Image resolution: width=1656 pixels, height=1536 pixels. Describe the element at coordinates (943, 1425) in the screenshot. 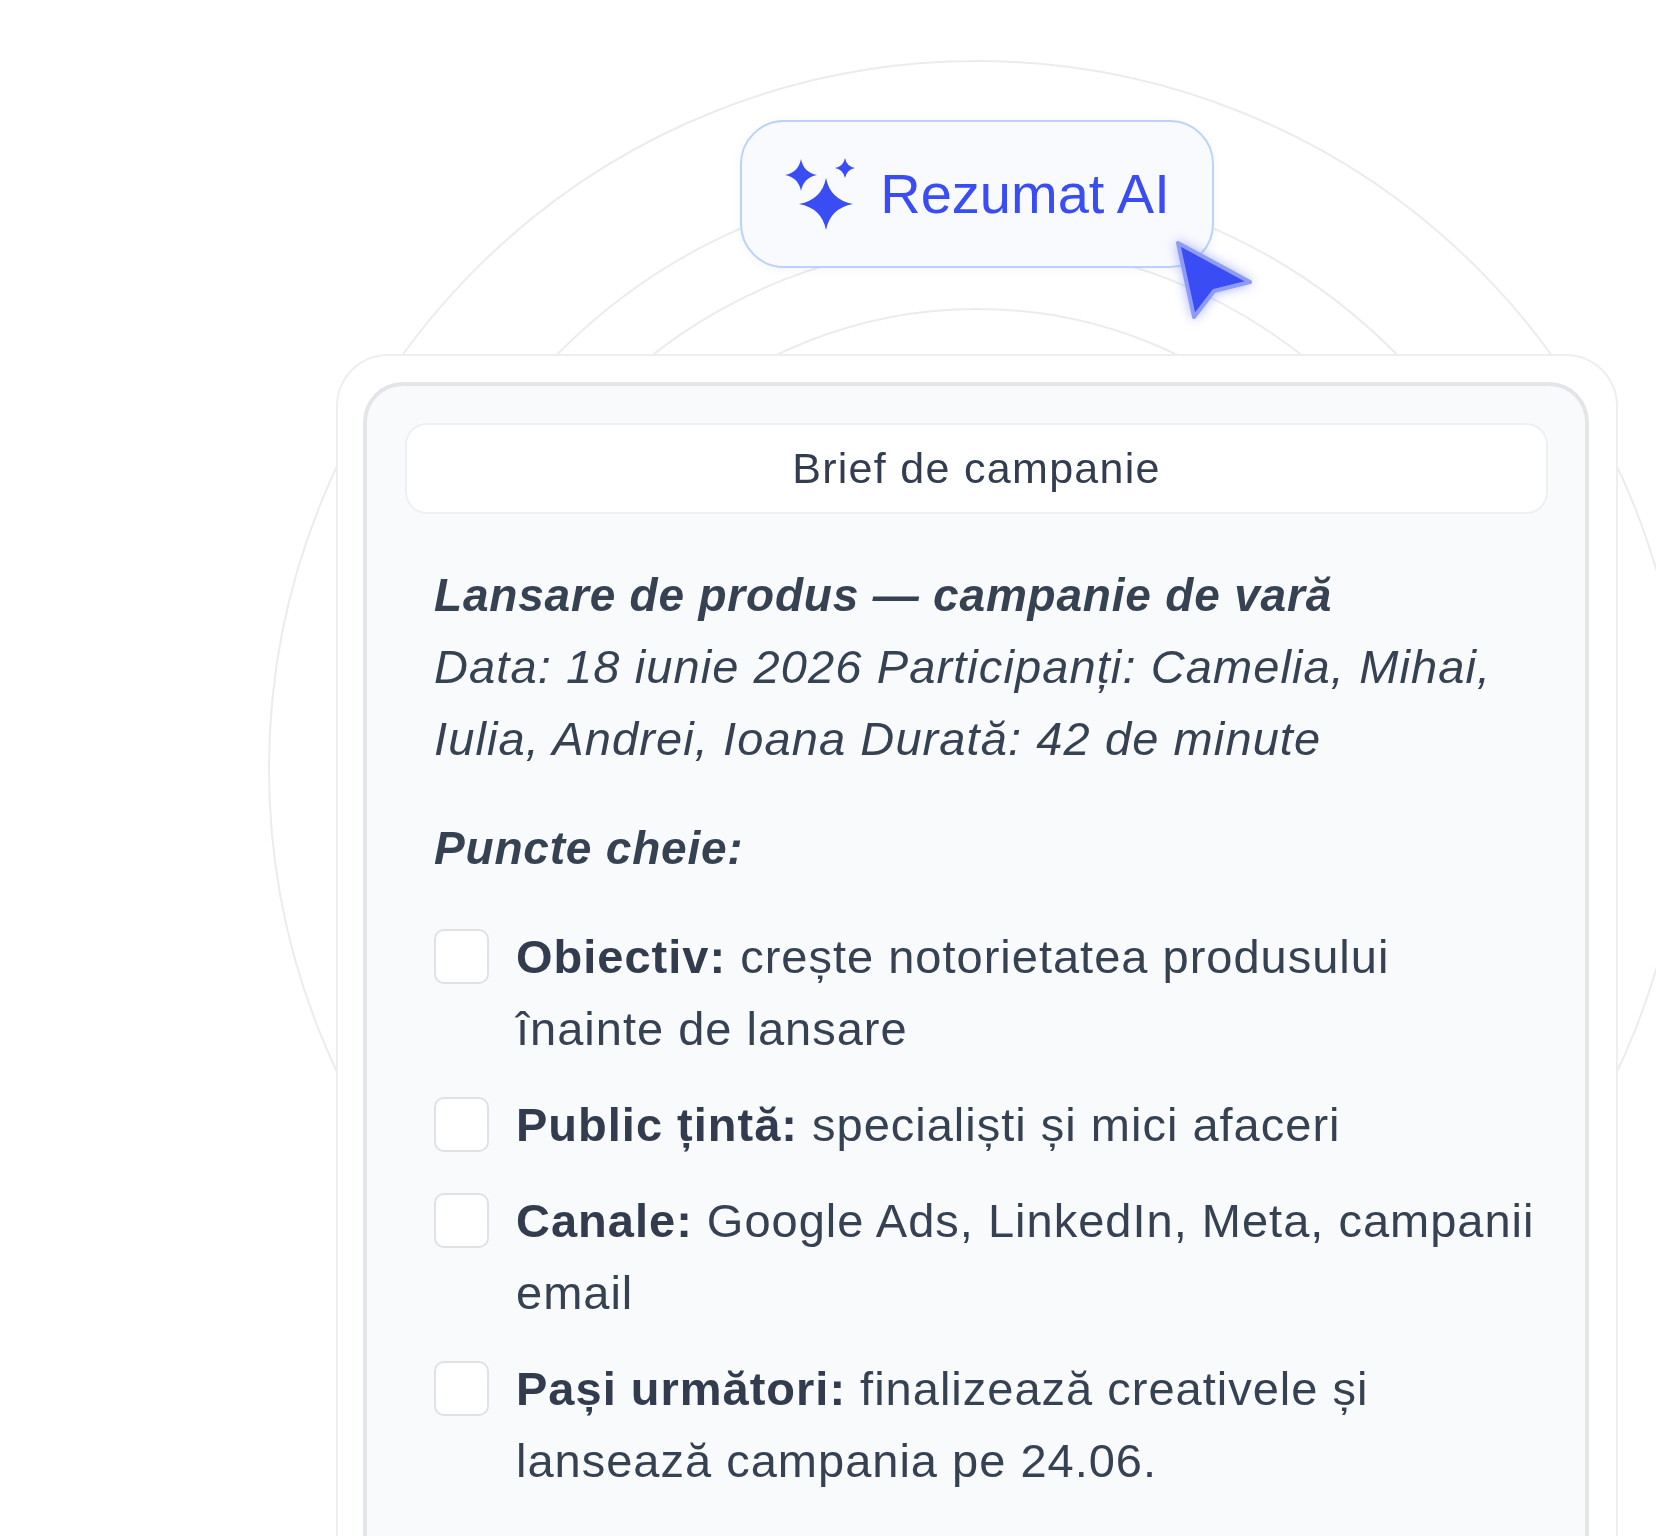

I see `checklist-item-text: Pași următori: finalizează creativele și lansează campania pe 24.06.` at that location.